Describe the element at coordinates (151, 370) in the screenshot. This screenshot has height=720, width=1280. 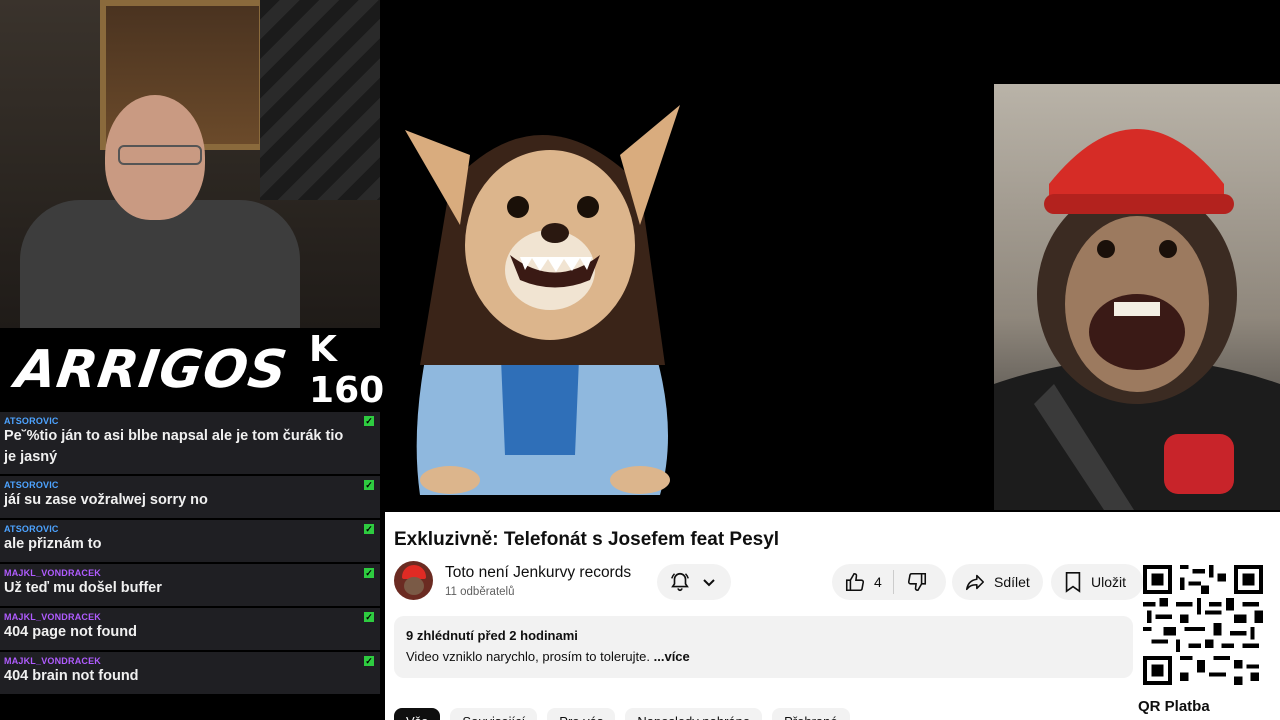
I see `logo-text: ARRIGOS` at that location.